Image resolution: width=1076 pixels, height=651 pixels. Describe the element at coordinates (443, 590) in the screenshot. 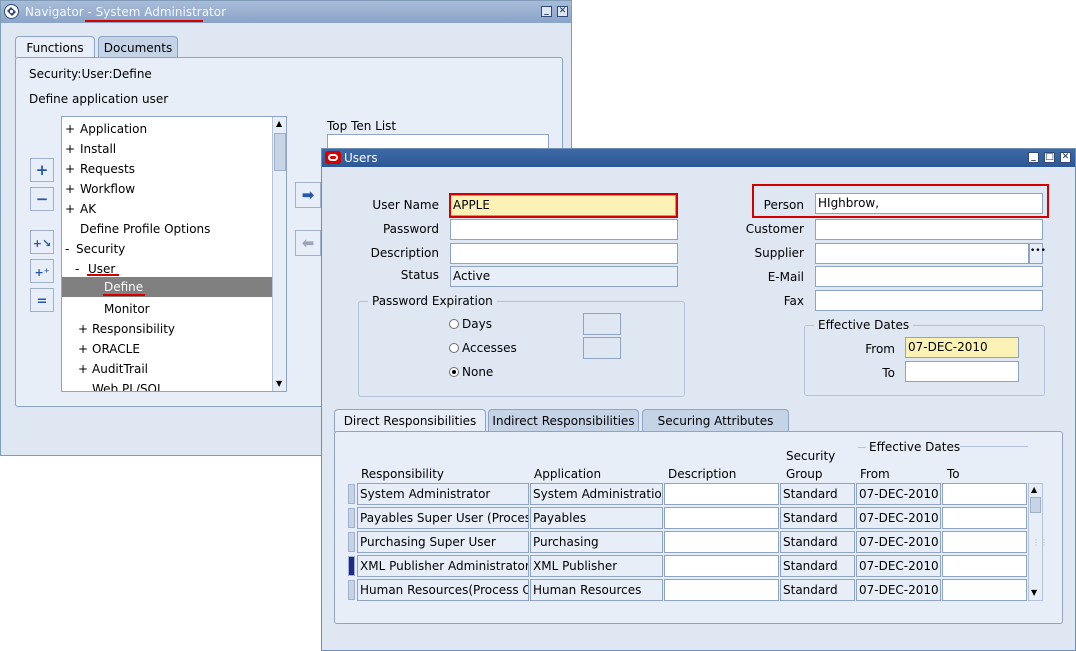

I see `responsibility-cell: Human Resources(Process Ce` at that location.